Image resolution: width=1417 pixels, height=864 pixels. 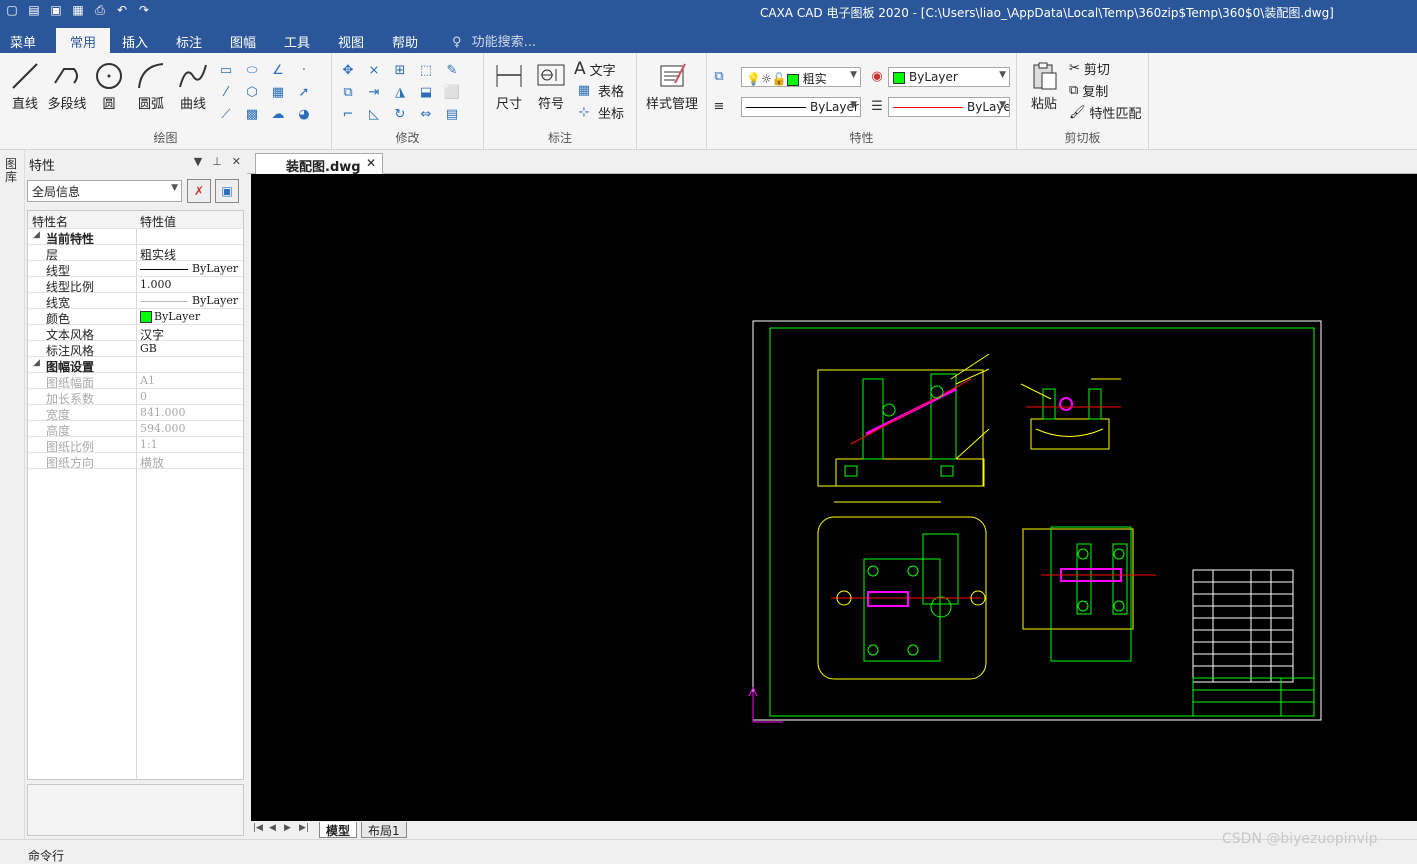 What do you see at coordinates (135, 381) in the screenshot?
I see `table-row: 图纸幅面 A1` at bounding box center [135, 381].